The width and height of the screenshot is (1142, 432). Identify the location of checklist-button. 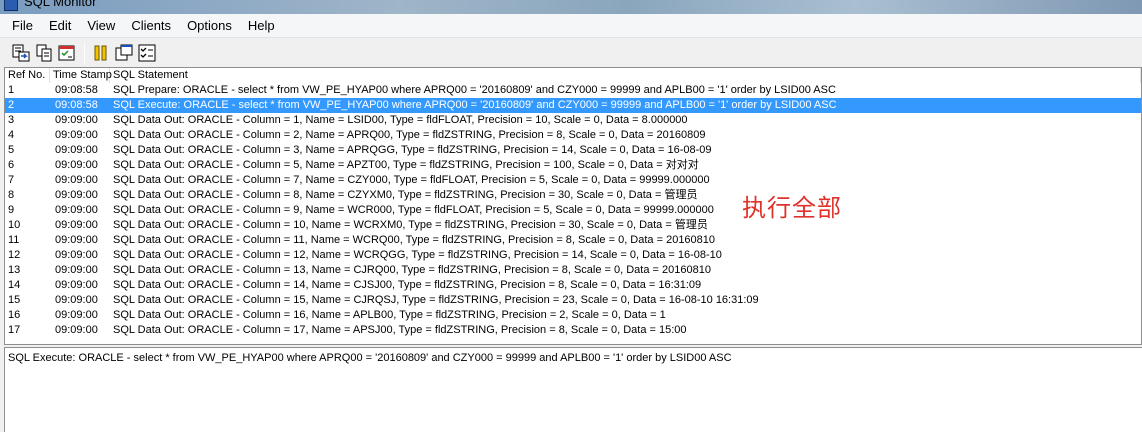
(147, 53).